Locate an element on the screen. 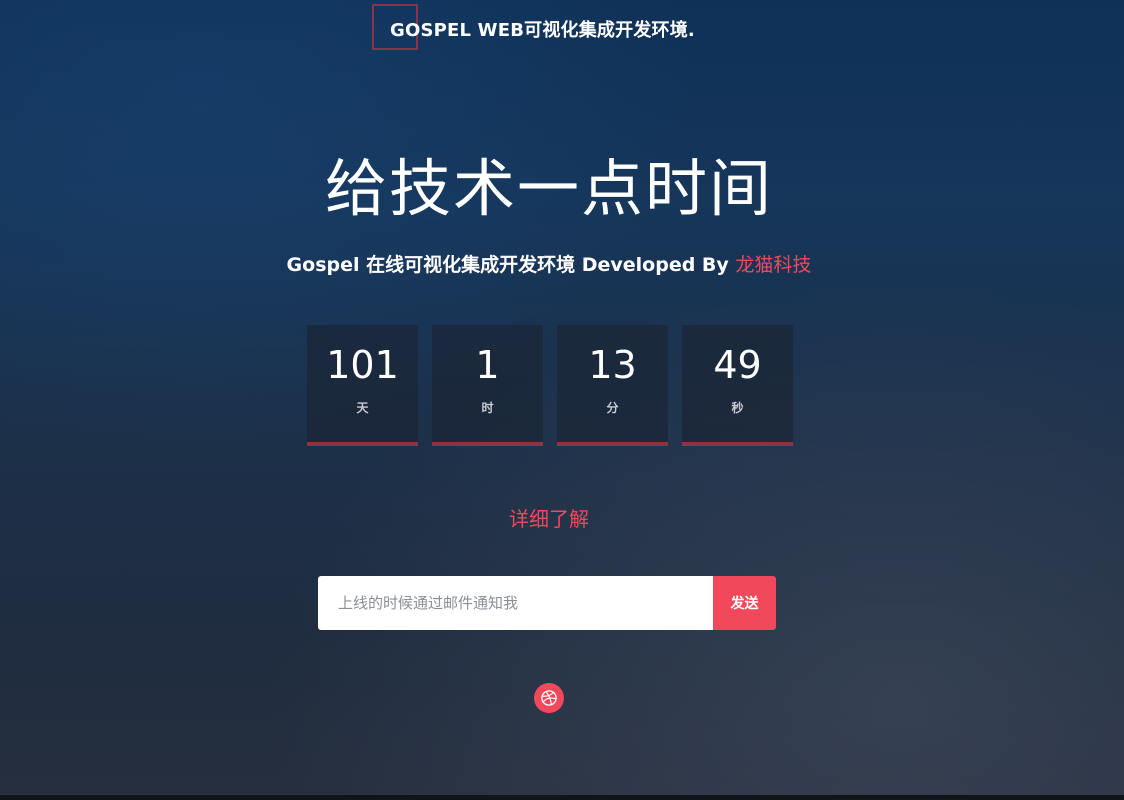 The width and height of the screenshot is (1124, 800). send-button: 发送 is located at coordinates (744, 603).